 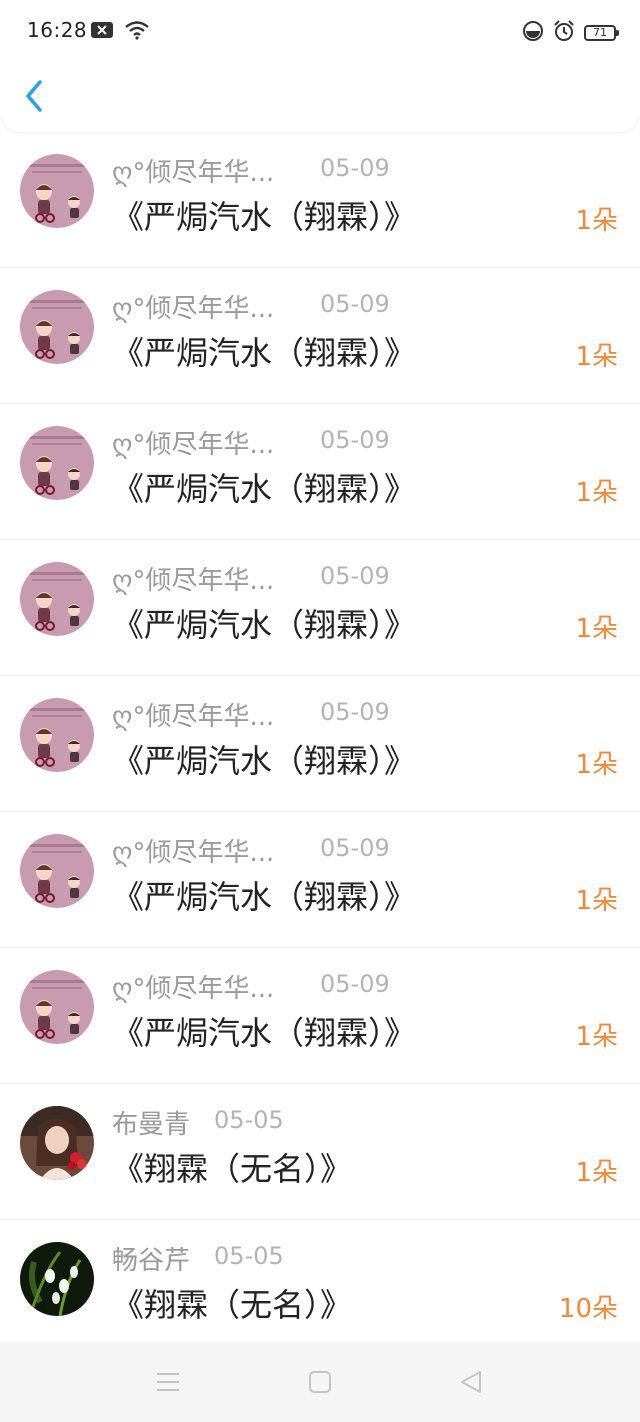 I want to click on girl-photo-avatar, so click(x=57, y=1143).